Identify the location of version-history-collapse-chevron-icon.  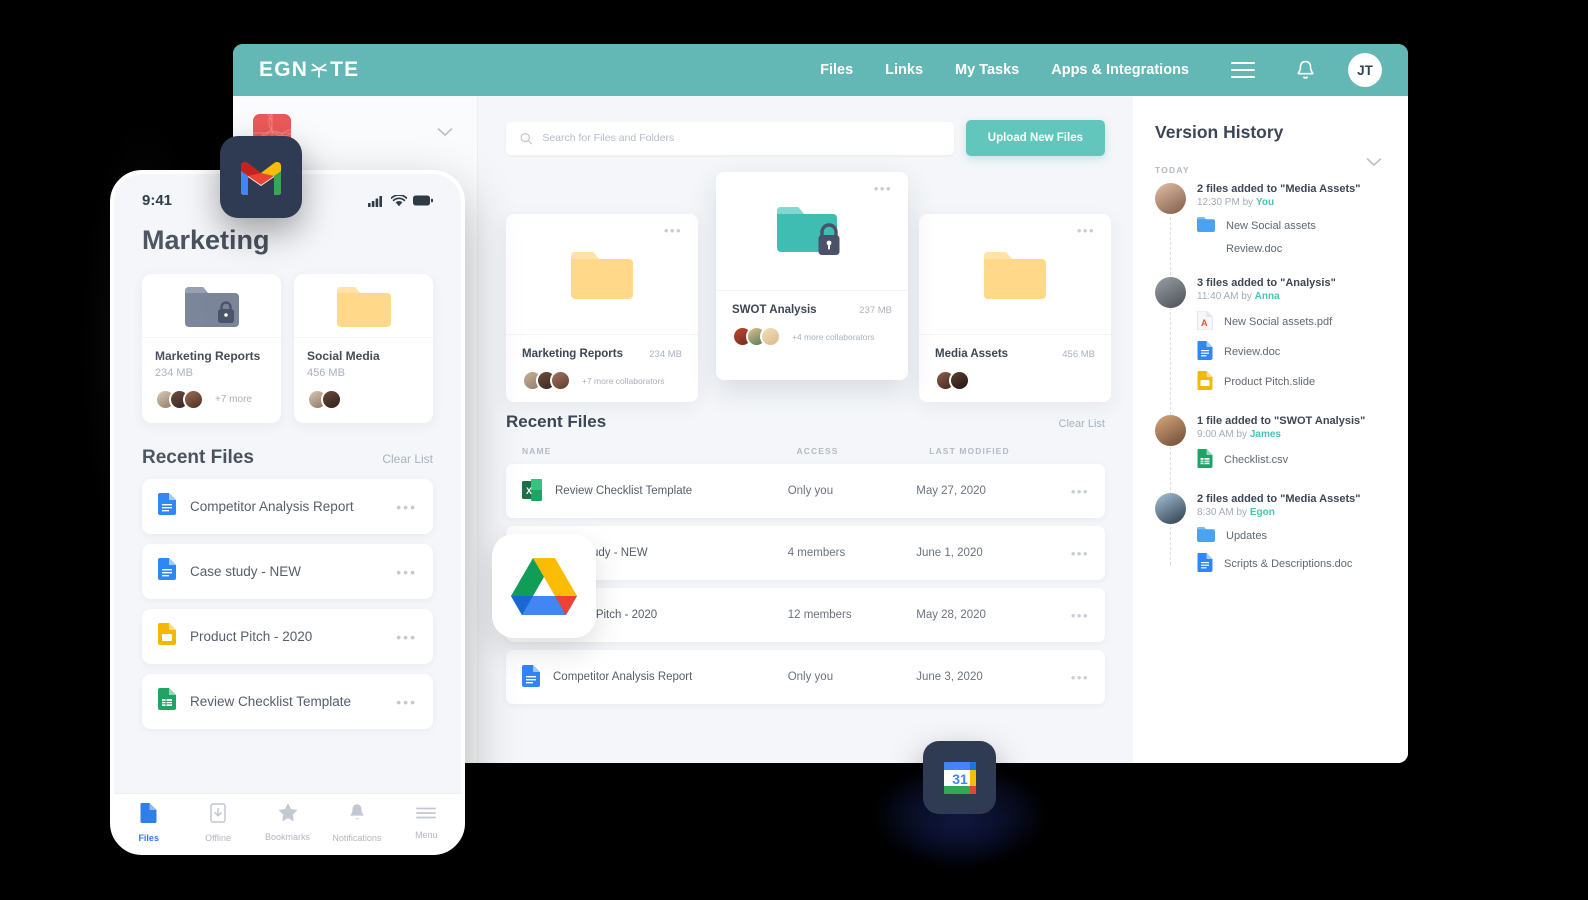
(1374, 163).